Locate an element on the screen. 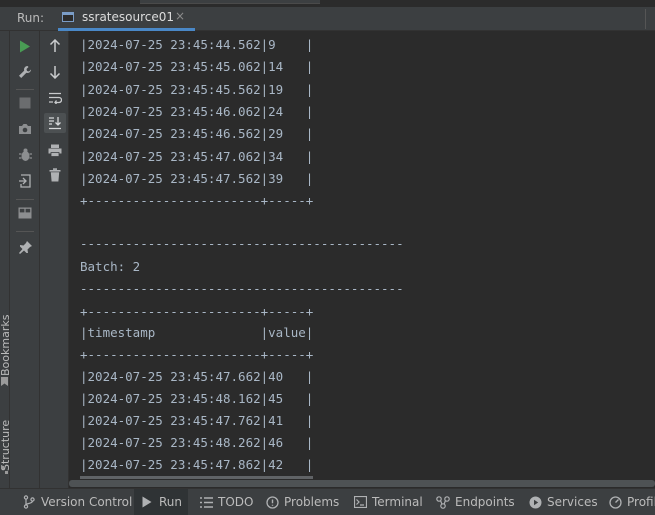 The width and height of the screenshot is (655, 515). profiler-icon is located at coordinates (615, 502).